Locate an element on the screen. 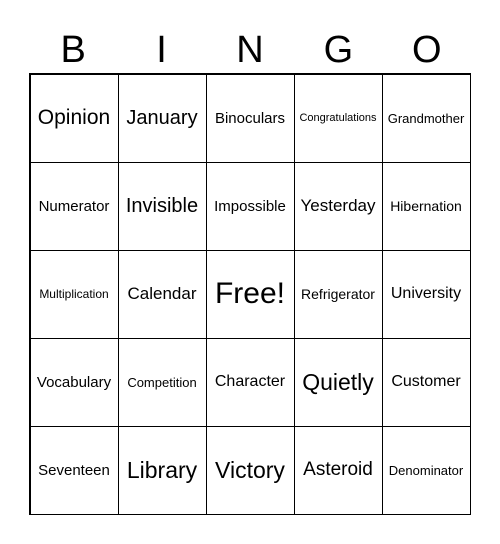 The width and height of the screenshot is (500, 544). bingo-cell: Impossible is located at coordinates (250, 206).